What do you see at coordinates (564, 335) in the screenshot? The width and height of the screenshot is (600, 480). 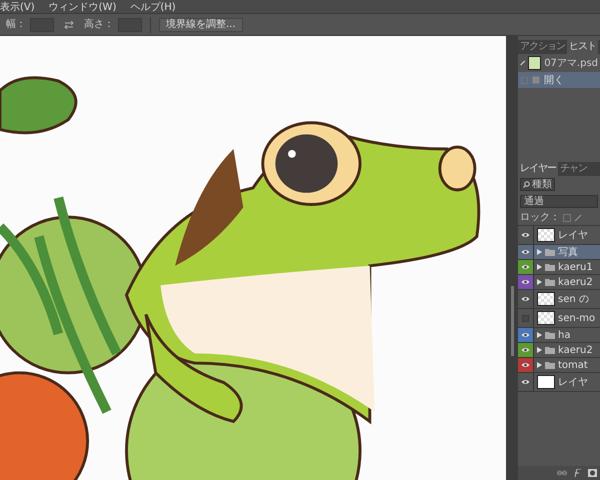 I see `layer-name: ha` at bounding box center [564, 335].